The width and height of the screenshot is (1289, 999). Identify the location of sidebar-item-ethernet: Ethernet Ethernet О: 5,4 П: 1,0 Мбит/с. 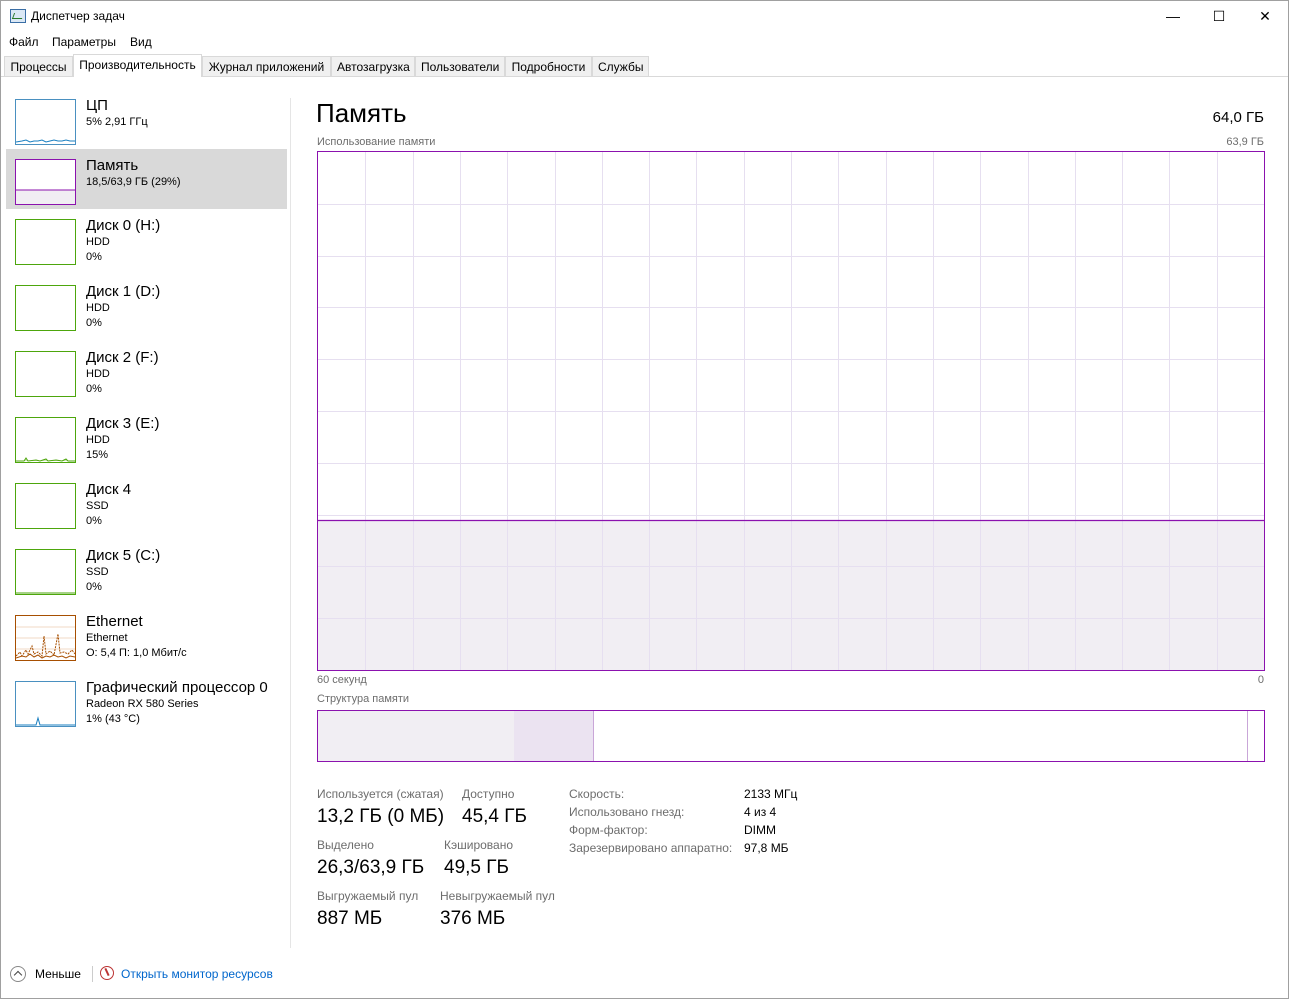
(146, 643).